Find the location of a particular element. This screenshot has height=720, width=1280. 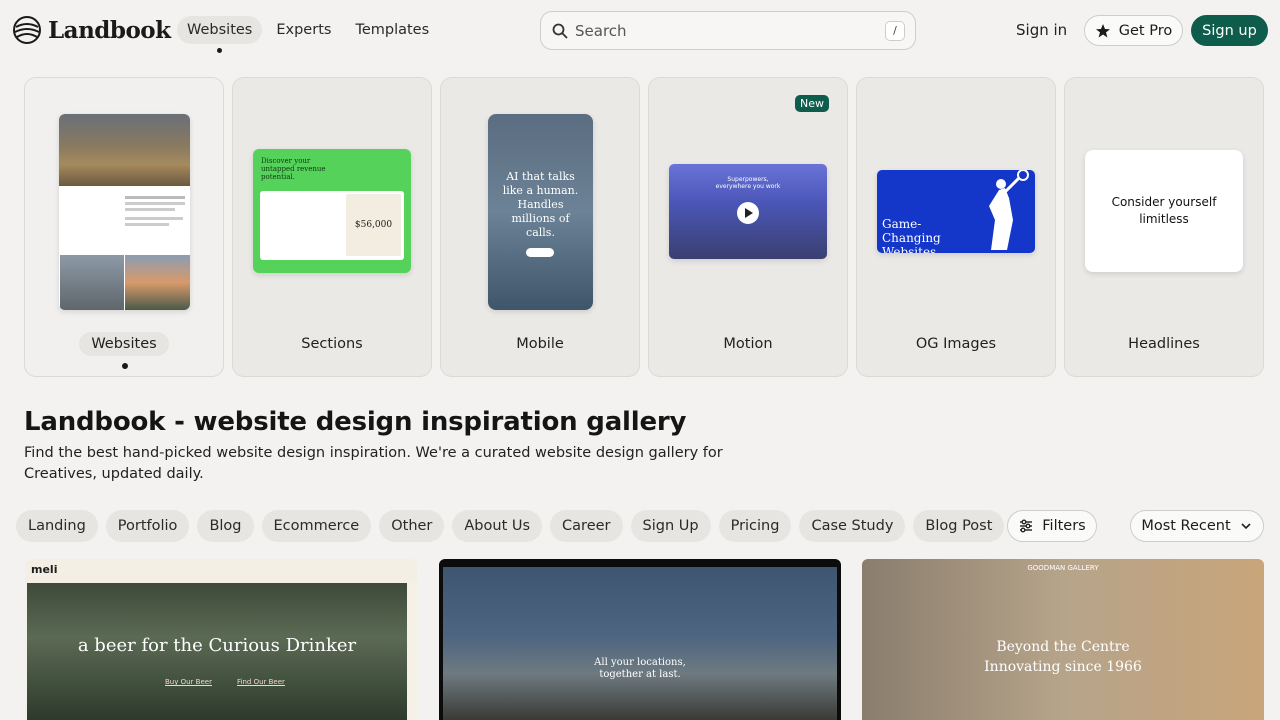

category-label: Motion is located at coordinates (748, 344).